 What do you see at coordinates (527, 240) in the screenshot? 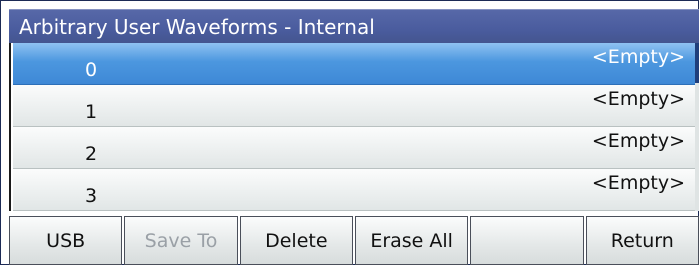
I see `blank-softkey` at bounding box center [527, 240].